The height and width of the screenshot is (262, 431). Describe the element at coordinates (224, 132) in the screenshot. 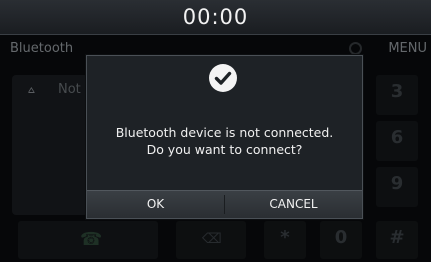

I see `dialog-message-line1: Bluetooth device is not connected.` at that location.